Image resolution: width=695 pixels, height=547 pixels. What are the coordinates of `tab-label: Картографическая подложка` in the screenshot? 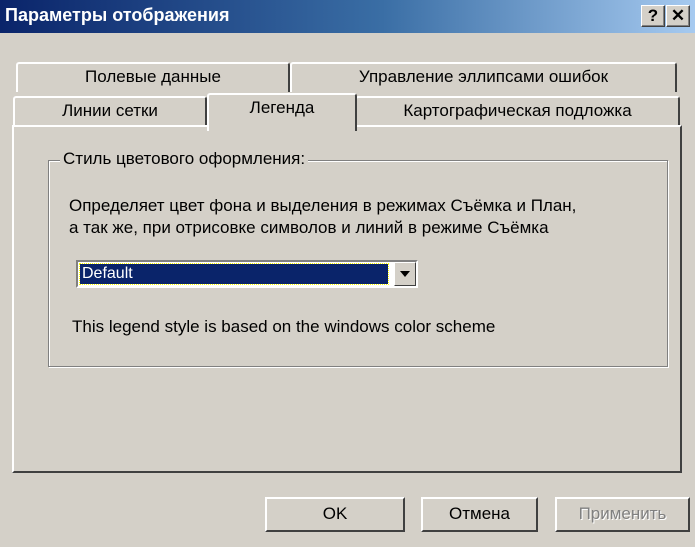 It's located at (517, 110).